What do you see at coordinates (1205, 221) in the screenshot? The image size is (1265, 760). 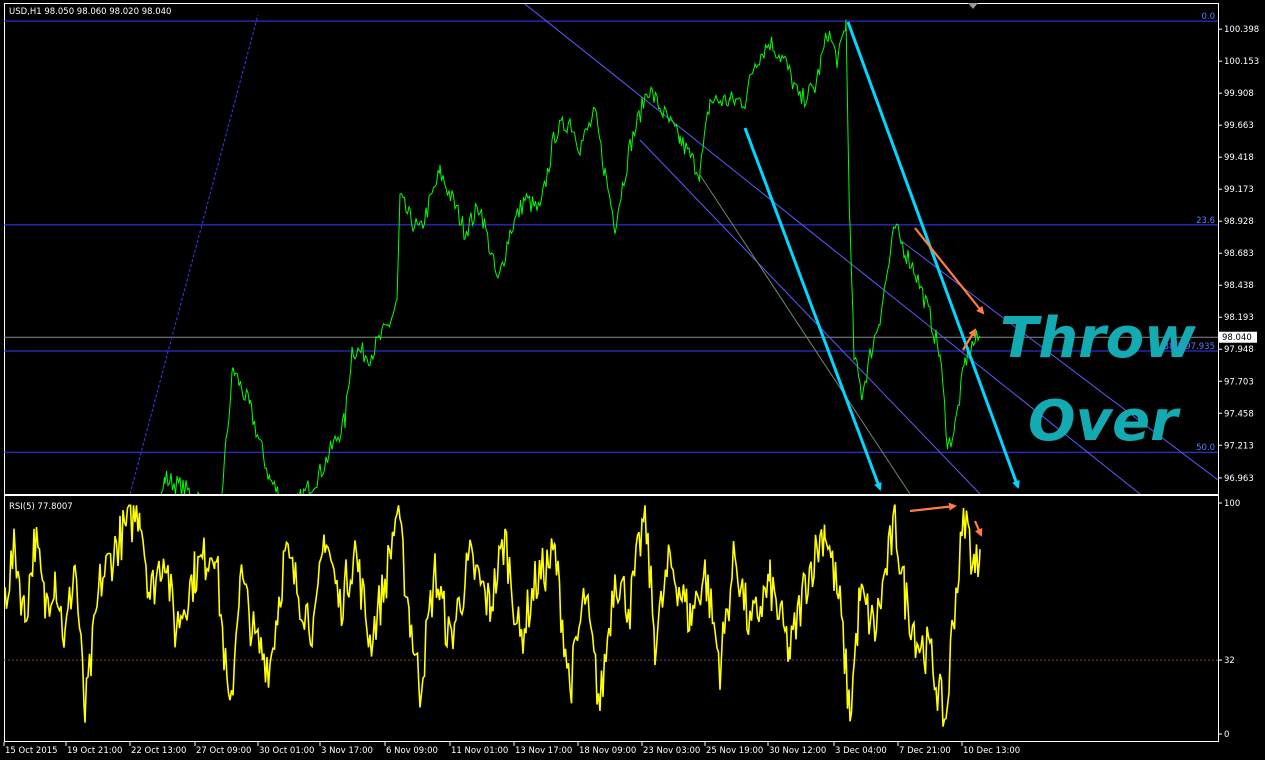 I see `fib-label-1: 23.6` at bounding box center [1205, 221].